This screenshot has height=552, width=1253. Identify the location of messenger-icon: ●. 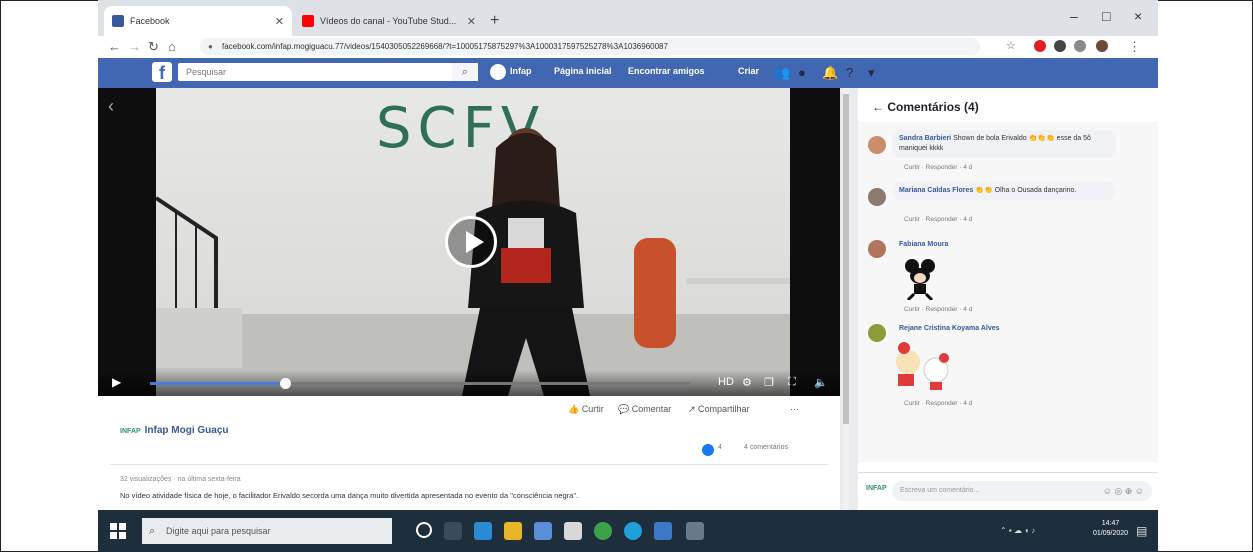
(802, 72).